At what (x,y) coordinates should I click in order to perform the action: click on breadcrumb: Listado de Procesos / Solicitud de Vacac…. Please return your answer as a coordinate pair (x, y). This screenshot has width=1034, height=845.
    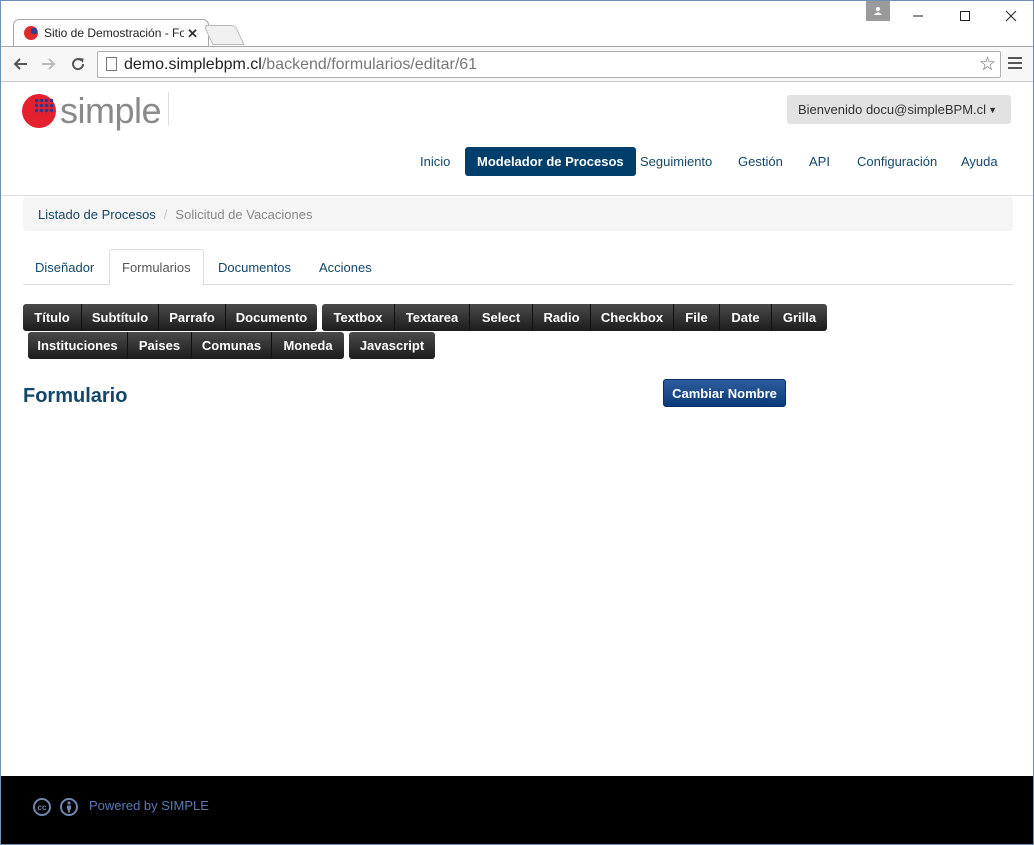
    Looking at the image, I should click on (518, 214).